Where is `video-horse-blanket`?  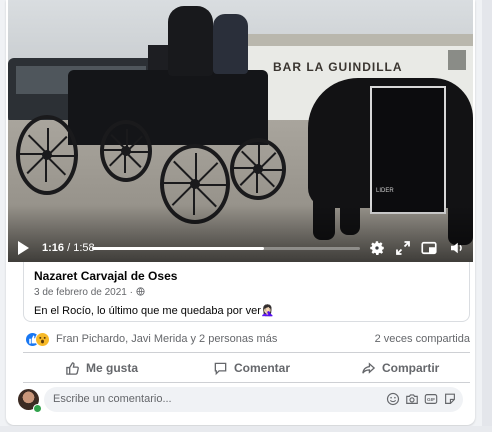 video-horse-blanket is located at coordinates (408, 150).